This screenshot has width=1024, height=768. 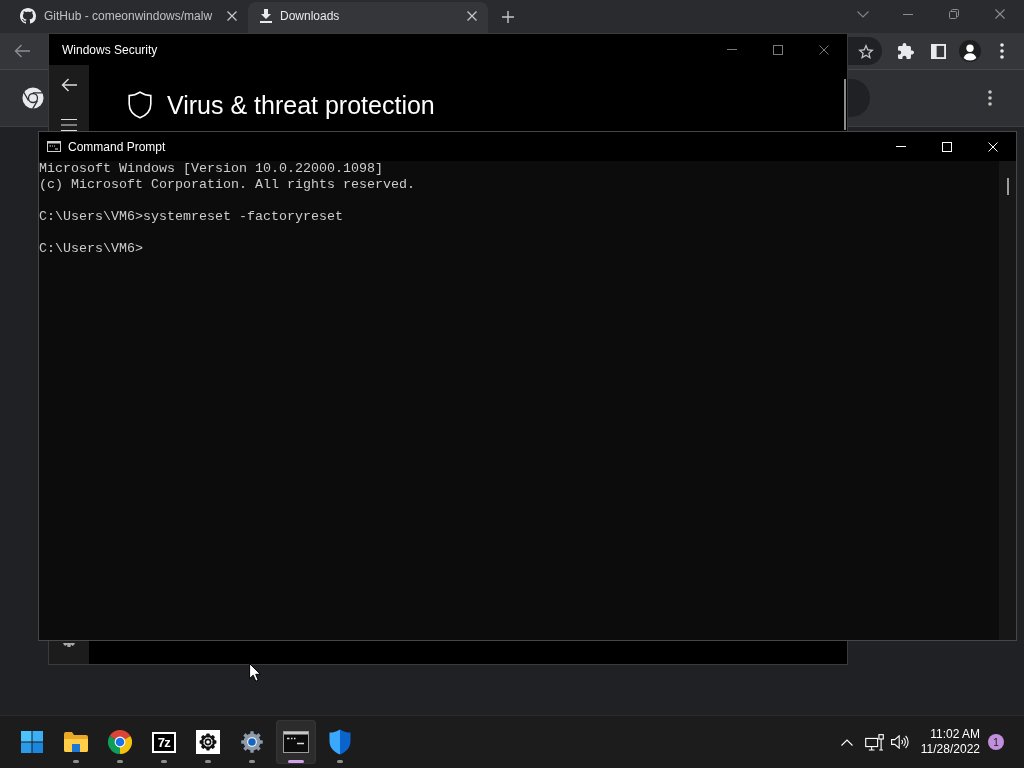 I want to click on console-line: Microsoft Windows [Version 10.0.22000.1098], so click(x=211, y=169).